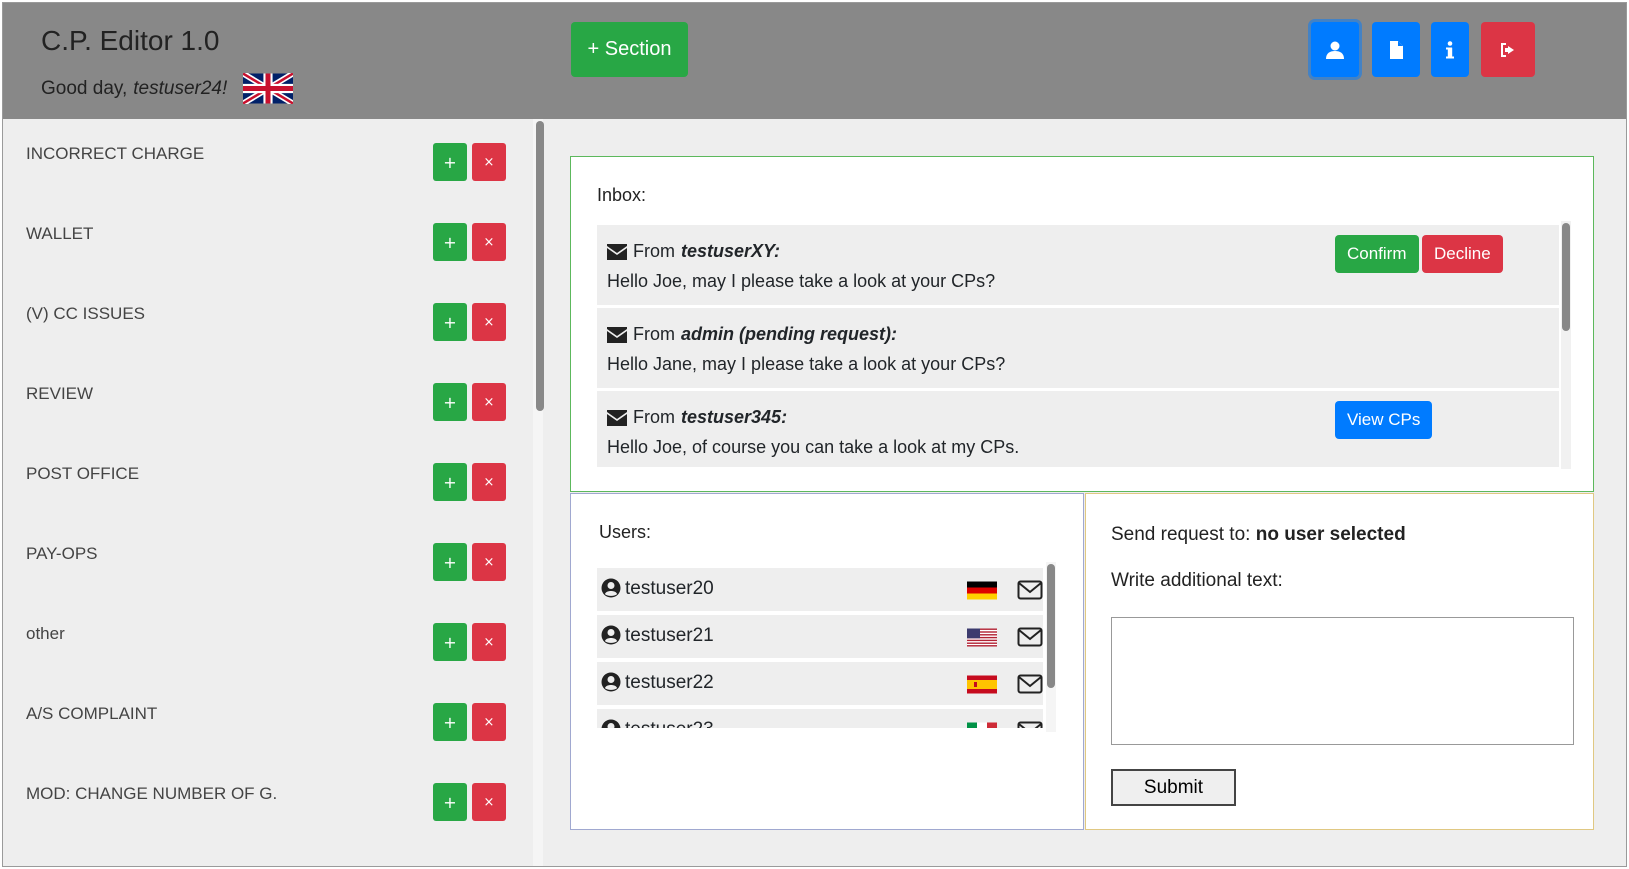  Describe the element at coordinates (982, 637) in the screenshot. I see `usa-flag-icon` at that location.